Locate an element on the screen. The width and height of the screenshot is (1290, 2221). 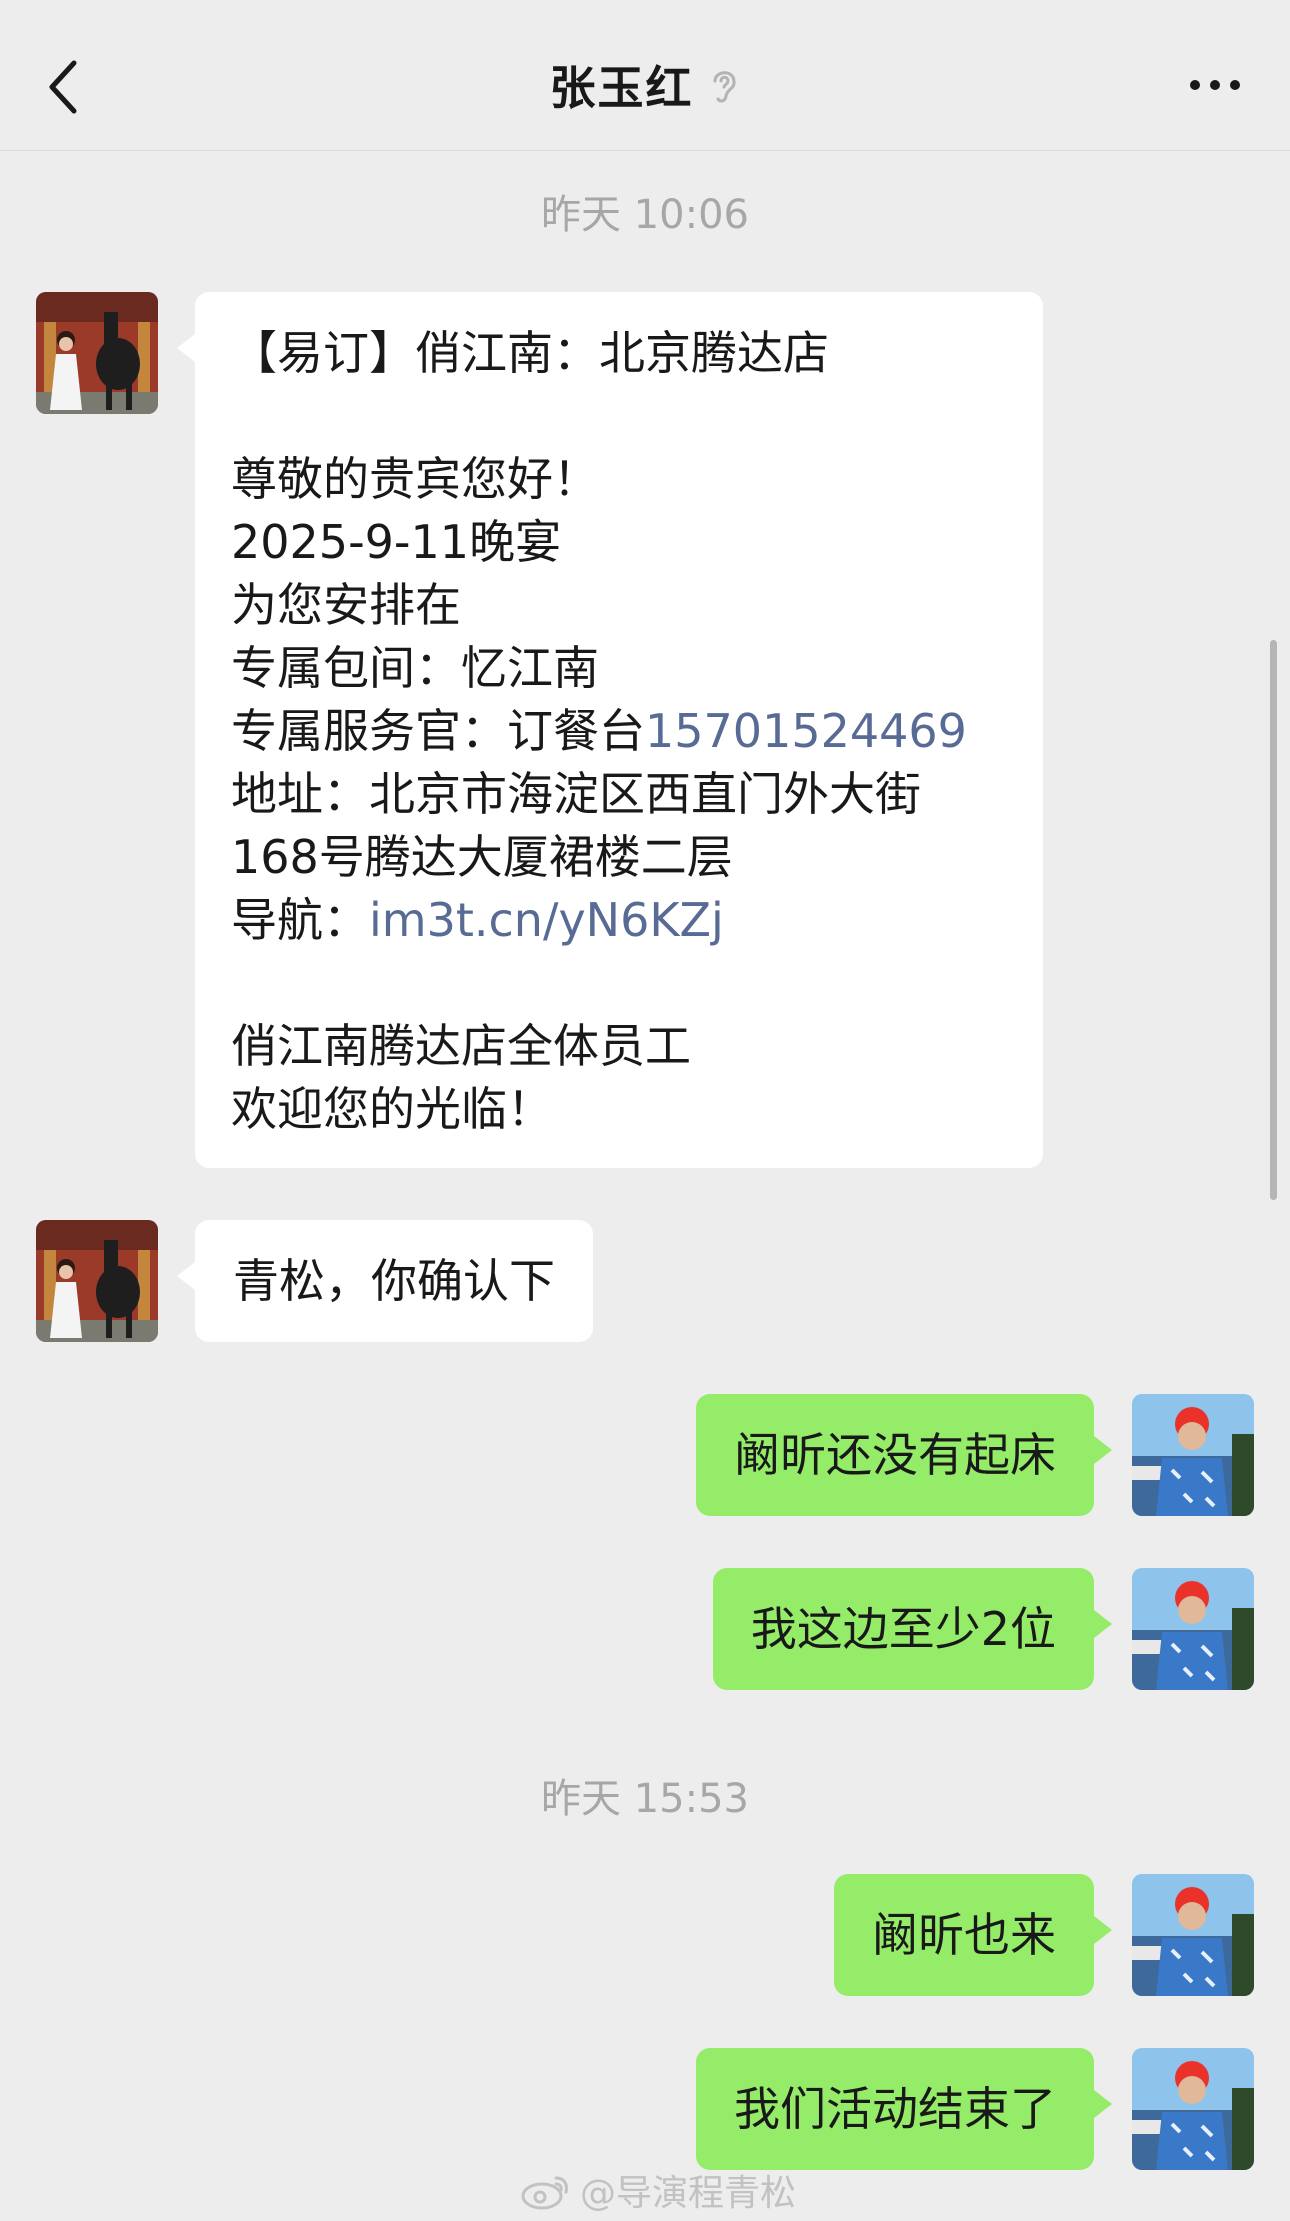
message-bubble-outgoing: 我这边至少2位 is located at coordinates (912, 1629).